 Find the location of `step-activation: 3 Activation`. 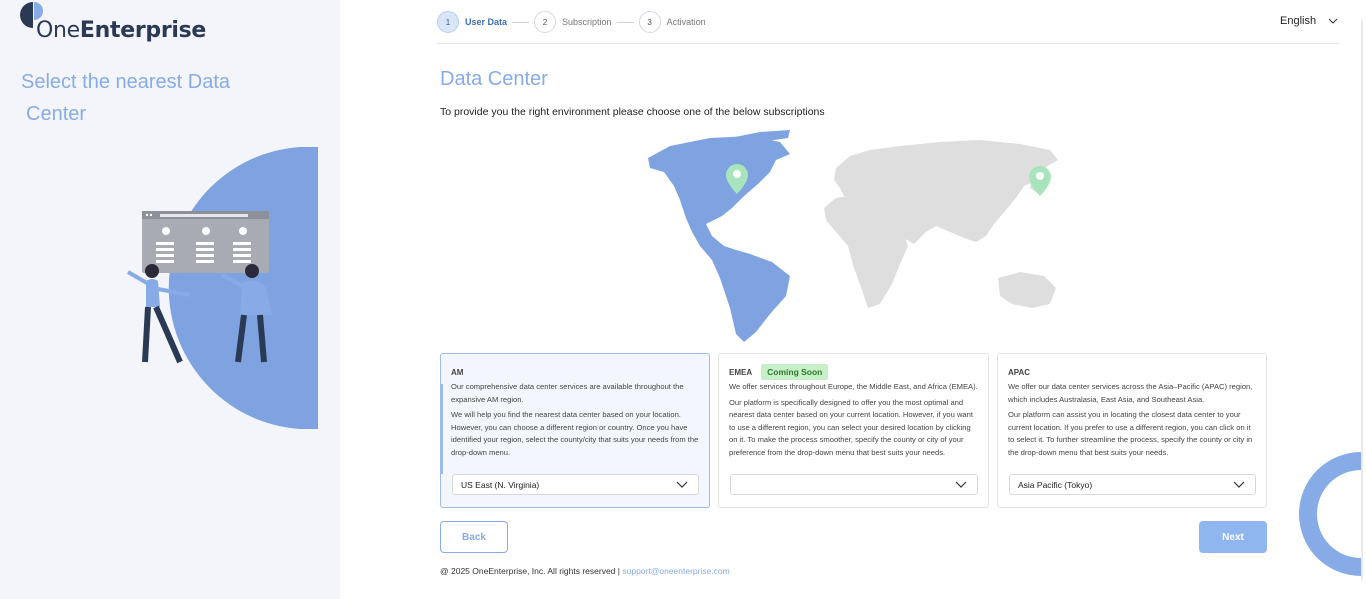

step-activation: 3 Activation is located at coordinates (672, 22).